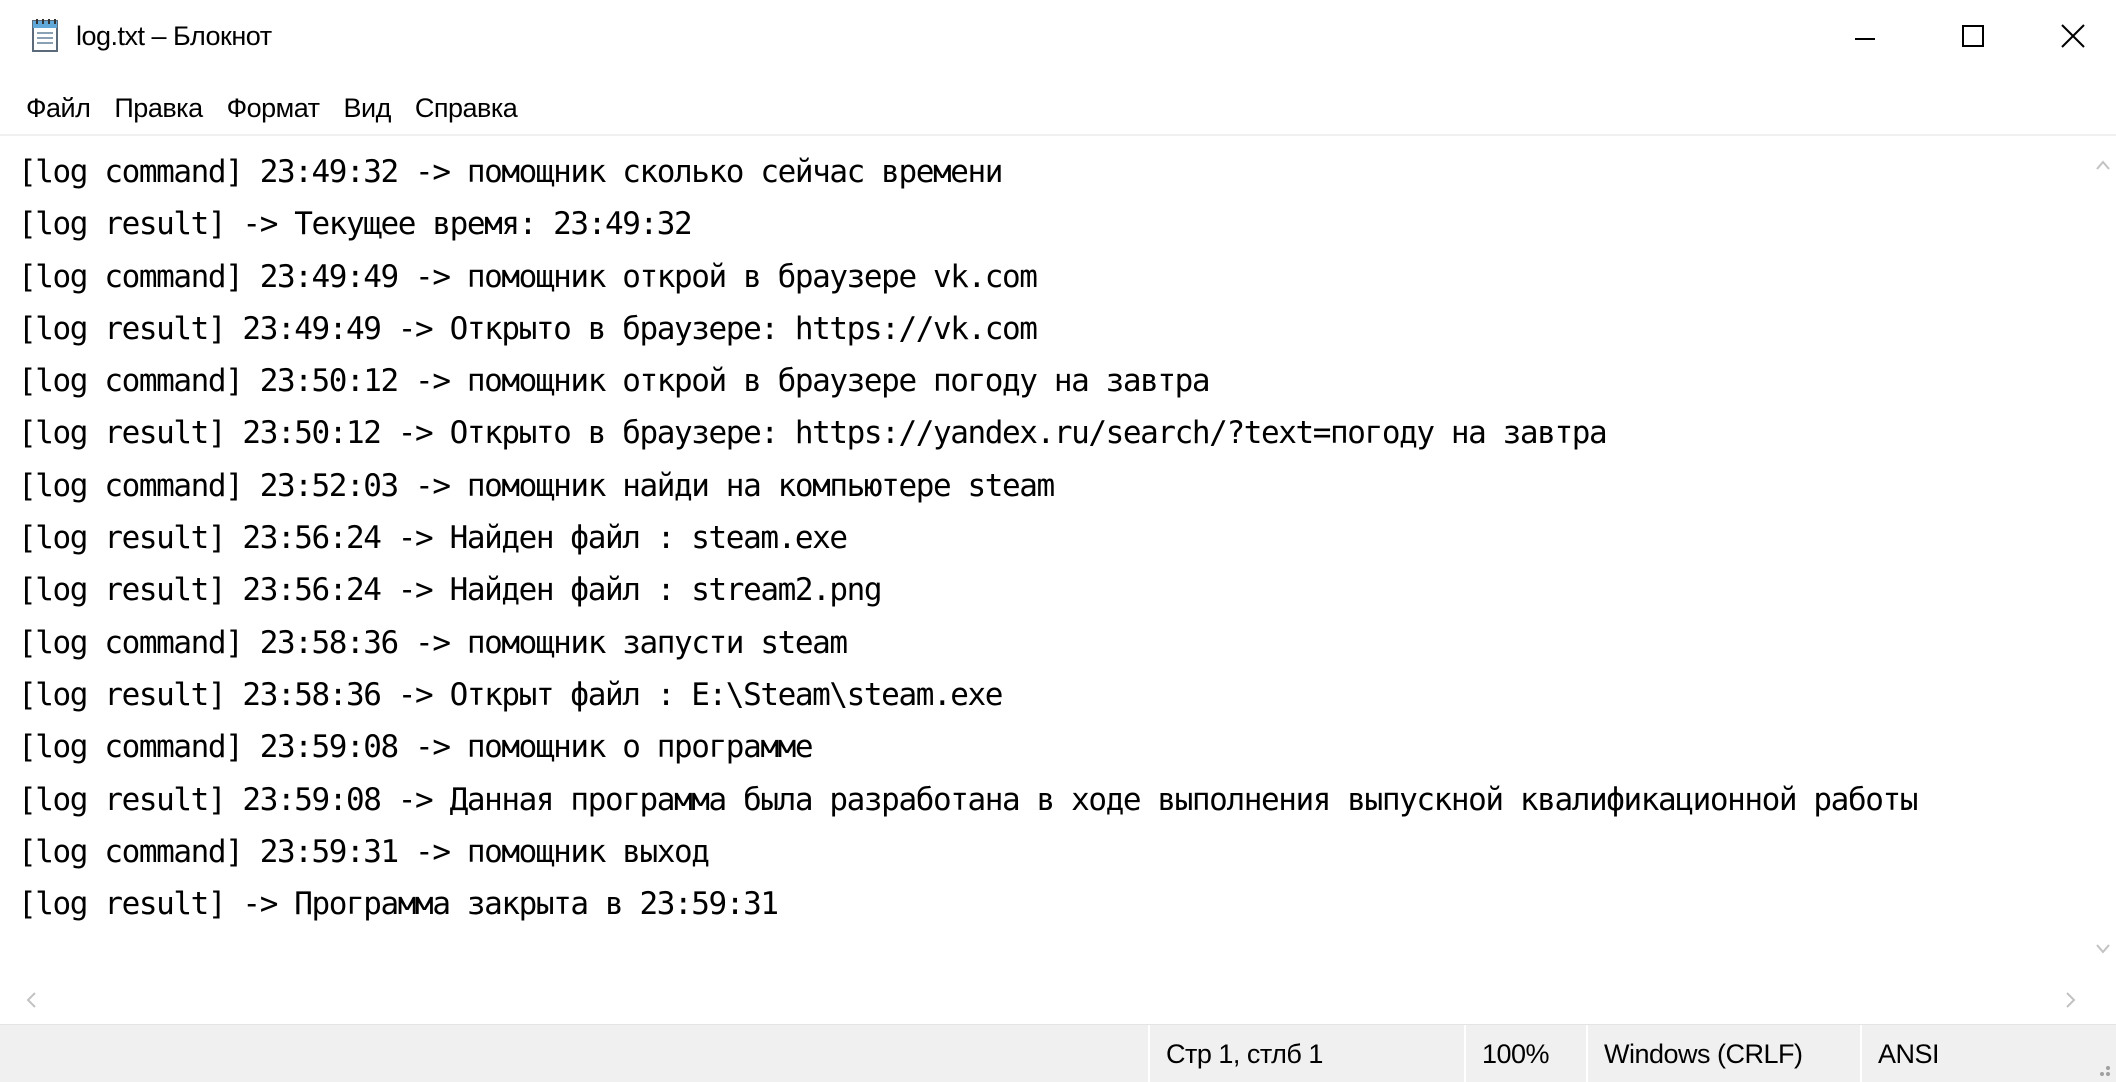  What do you see at coordinates (58, 108) in the screenshot?
I see `menu-file: Файл` at bounding box center [58, 108].